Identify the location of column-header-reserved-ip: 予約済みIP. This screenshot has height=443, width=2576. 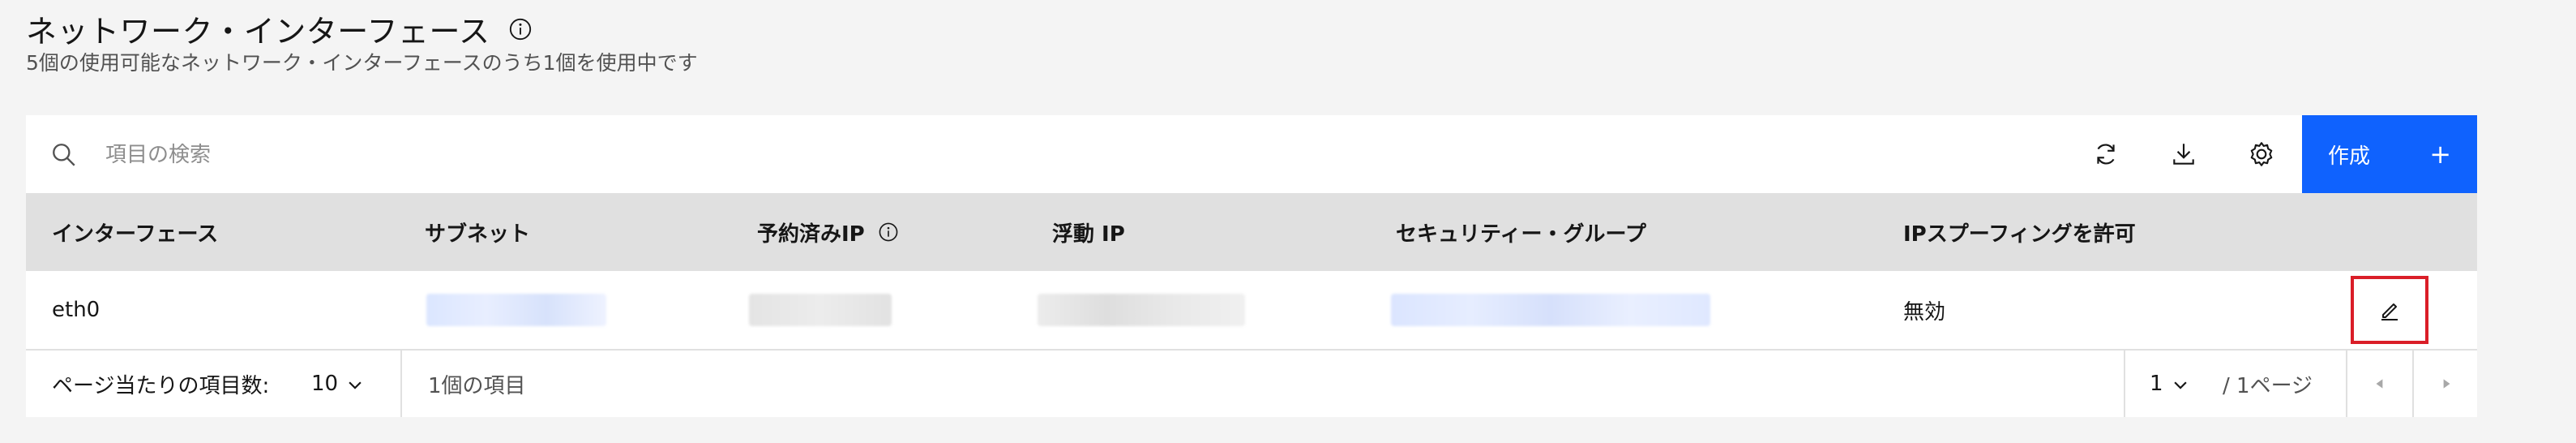
(828, 232).